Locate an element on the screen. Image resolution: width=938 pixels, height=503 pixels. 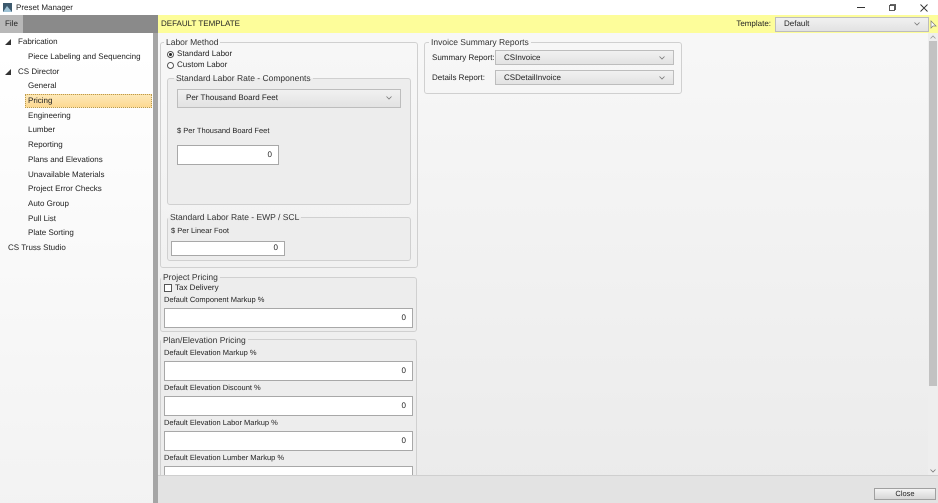
group-title: Invoice Summary Reports is located at coordinates (480, 42).